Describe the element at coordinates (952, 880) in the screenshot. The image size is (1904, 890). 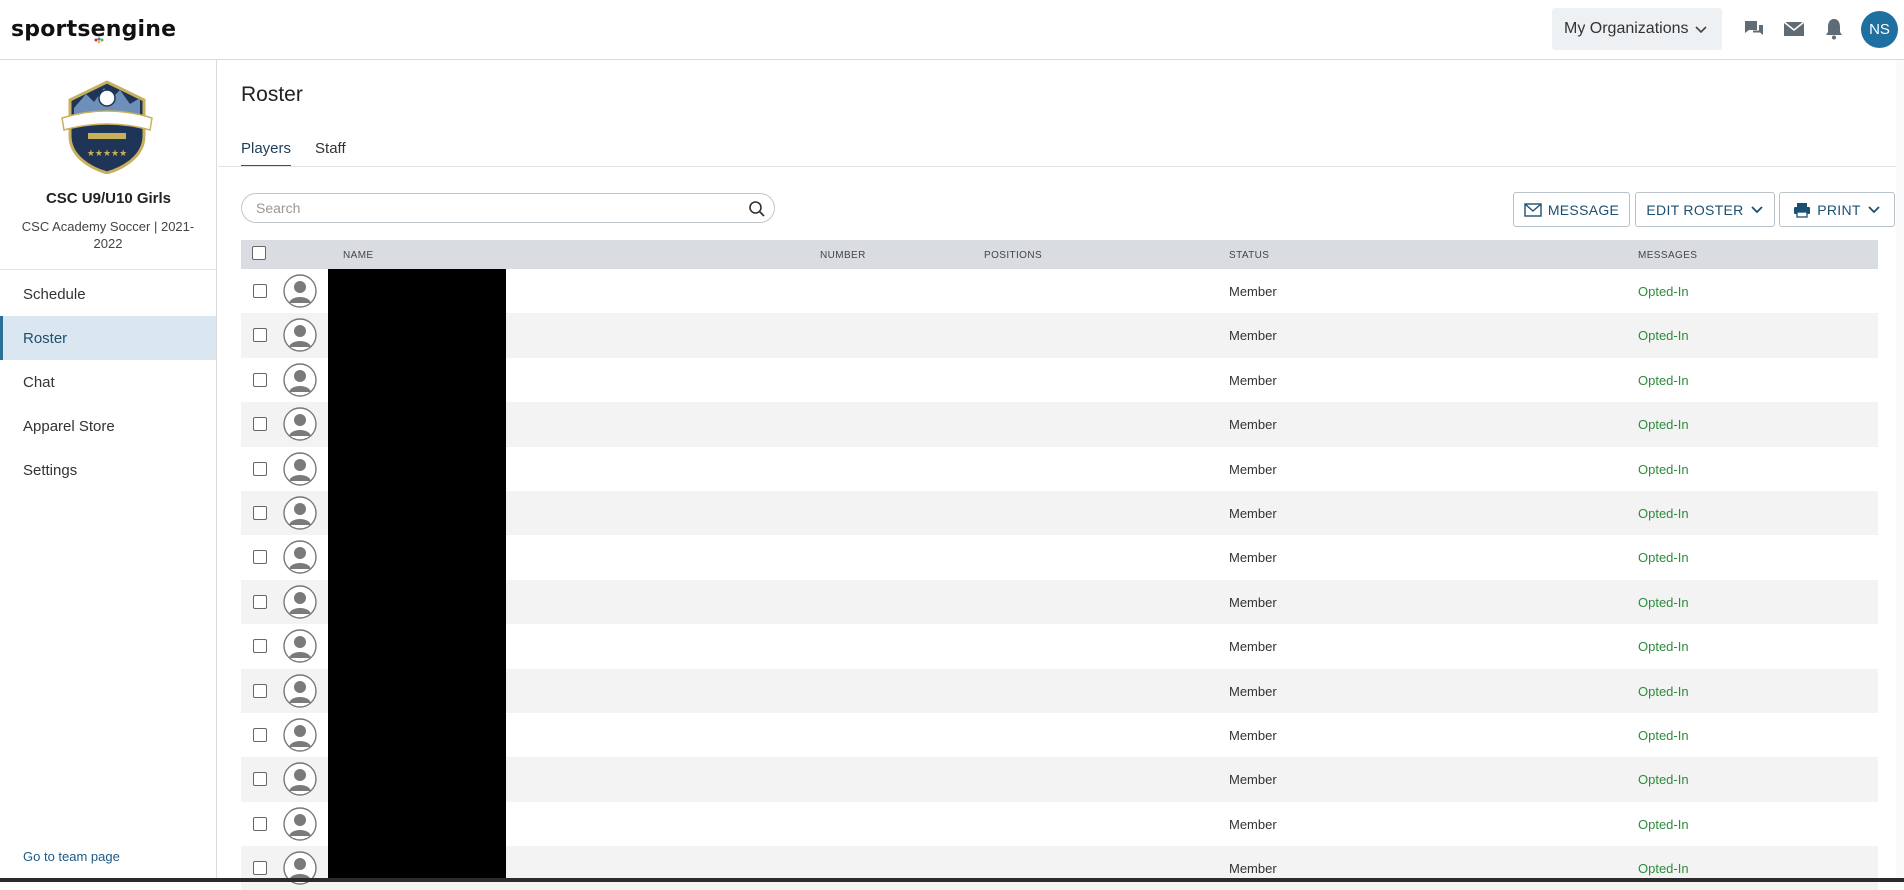
I see `window-bottom-edge` at that location.